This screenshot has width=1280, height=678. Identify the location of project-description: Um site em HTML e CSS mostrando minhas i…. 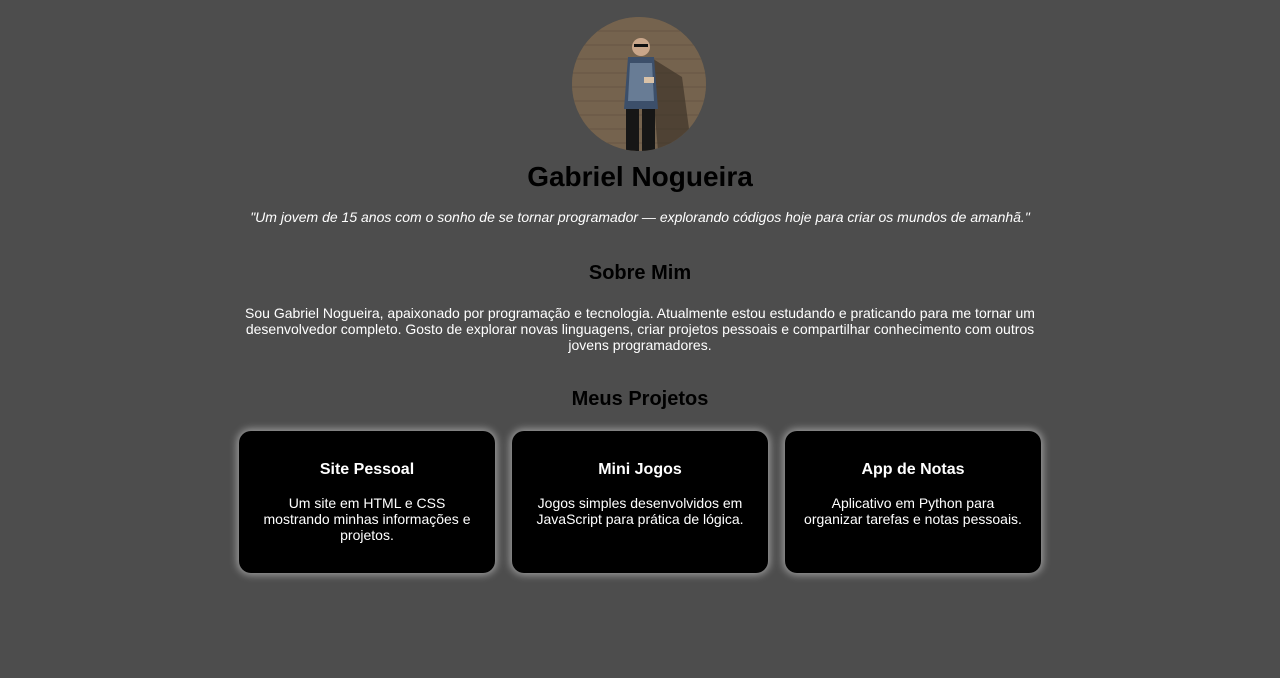
(367, 519).